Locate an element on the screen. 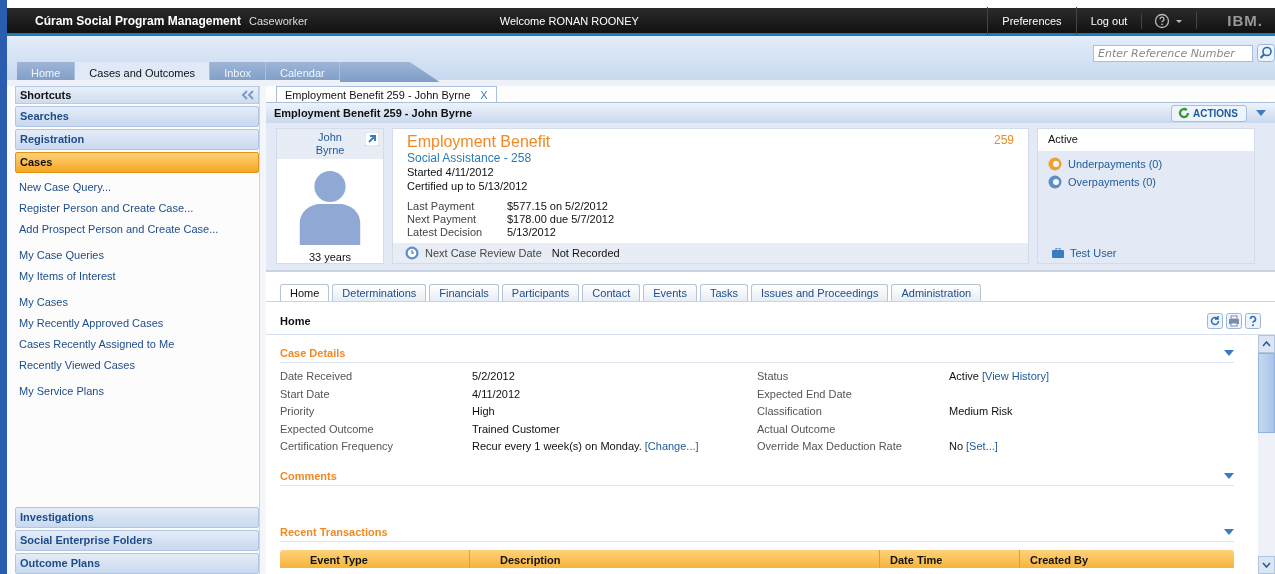 The height and width of the screenshot is (574, 1275). case-section-tab: Financials is located at coordinates (464, 292).